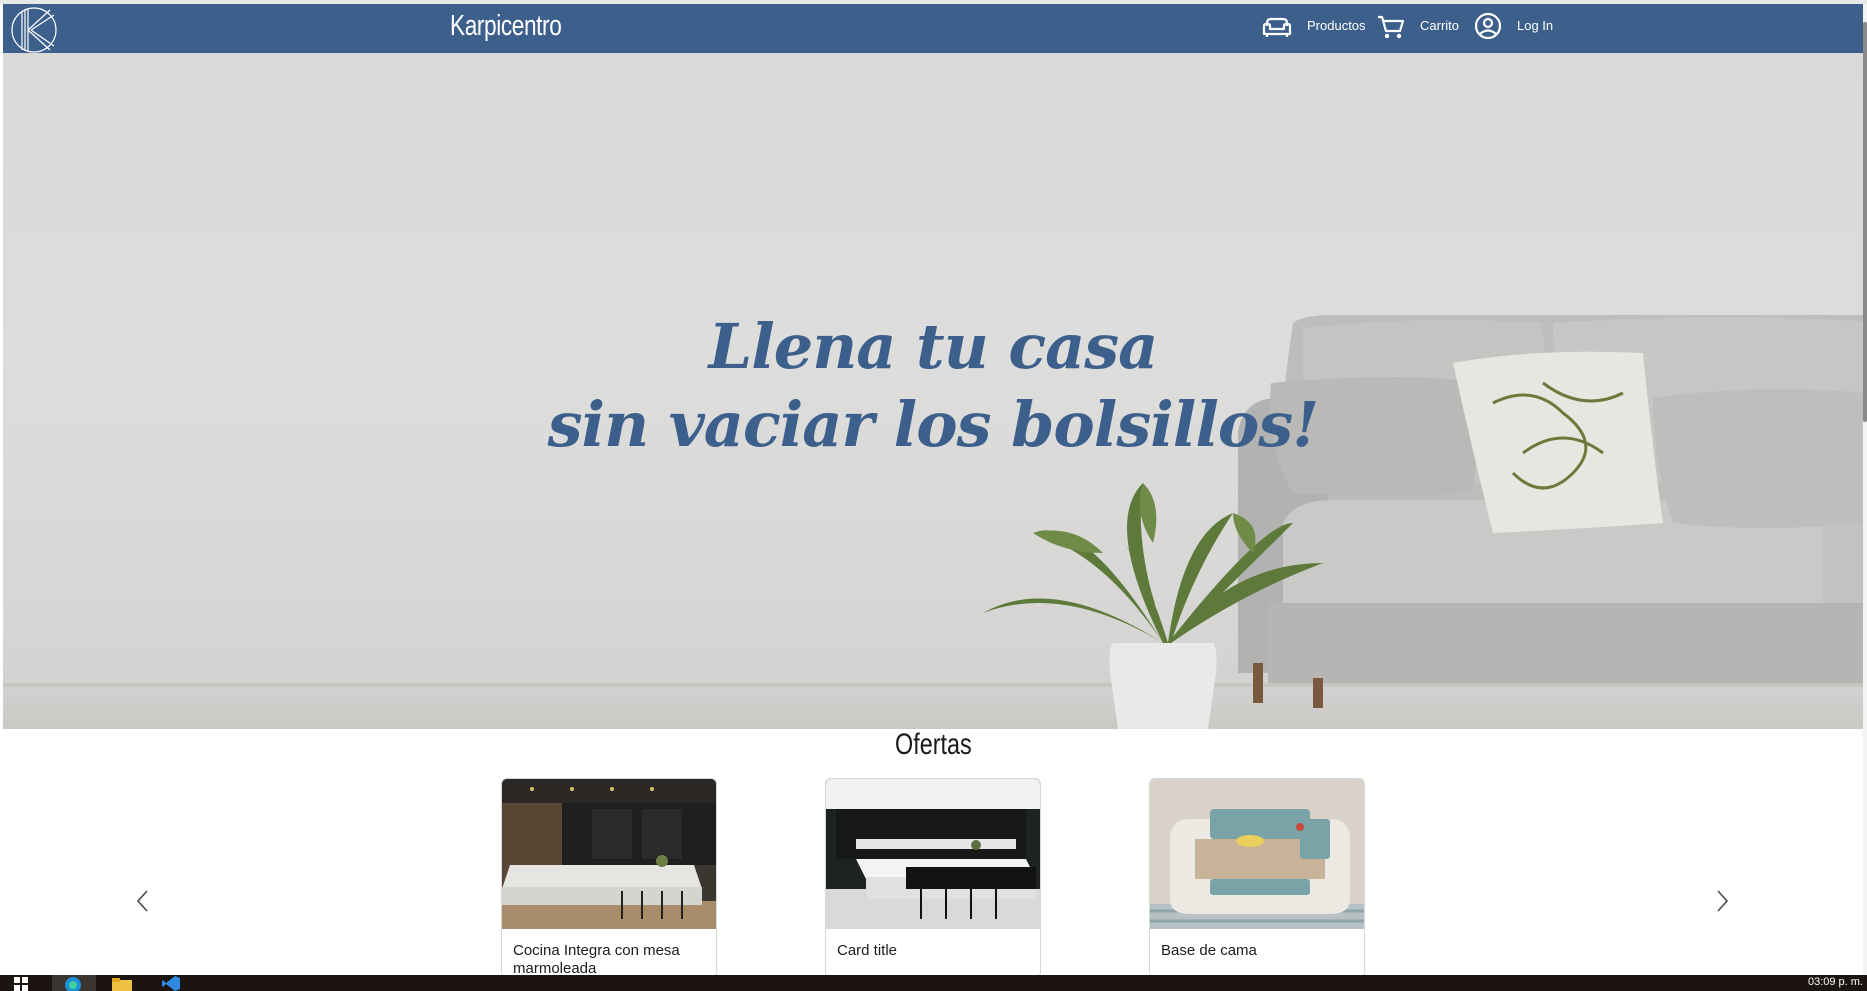 The width and height of the screenshot is (1867, 991). I want to click on nav-login-label: Log In, so click(1535, 25).